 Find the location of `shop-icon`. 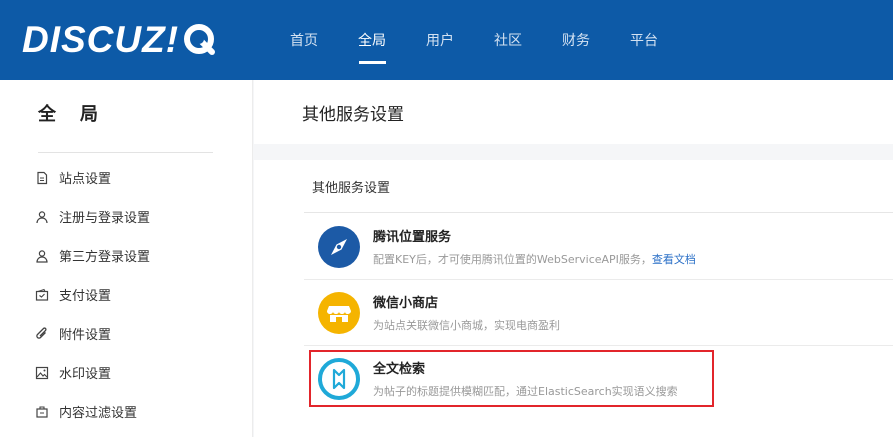

shop-icon is located at coordinates (339, 313).